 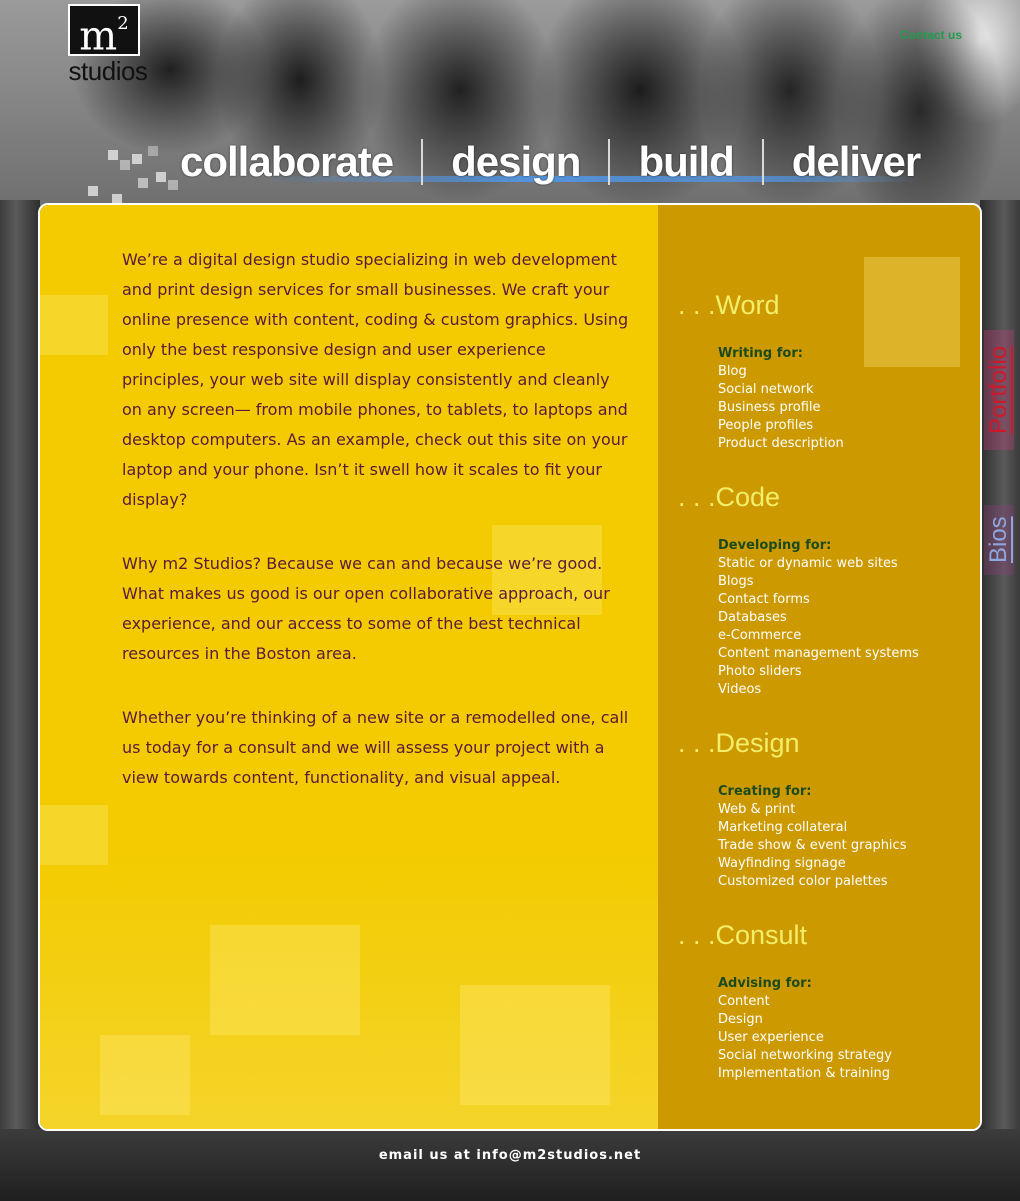 What do you see at coordinates (818, 653) in the screenshot?
I see `list-item: Content management systems` at bounding box center [818, 653].